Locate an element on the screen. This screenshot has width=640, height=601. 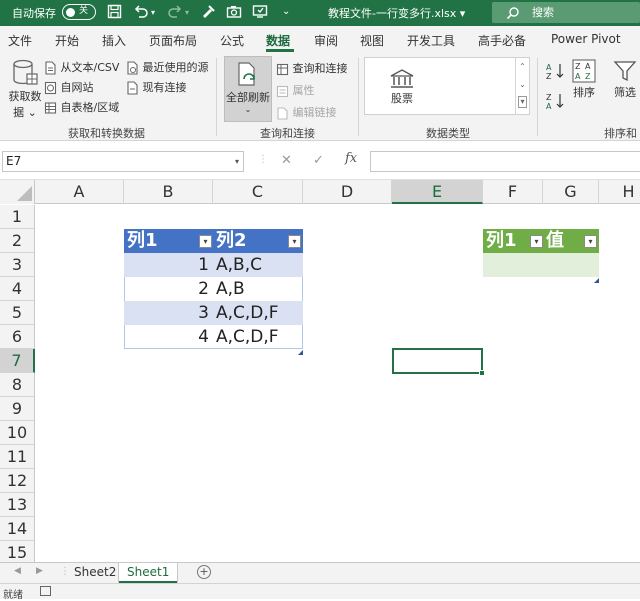
table2-header-col1: 列1 ▾ is located at coordinates (513, 241).